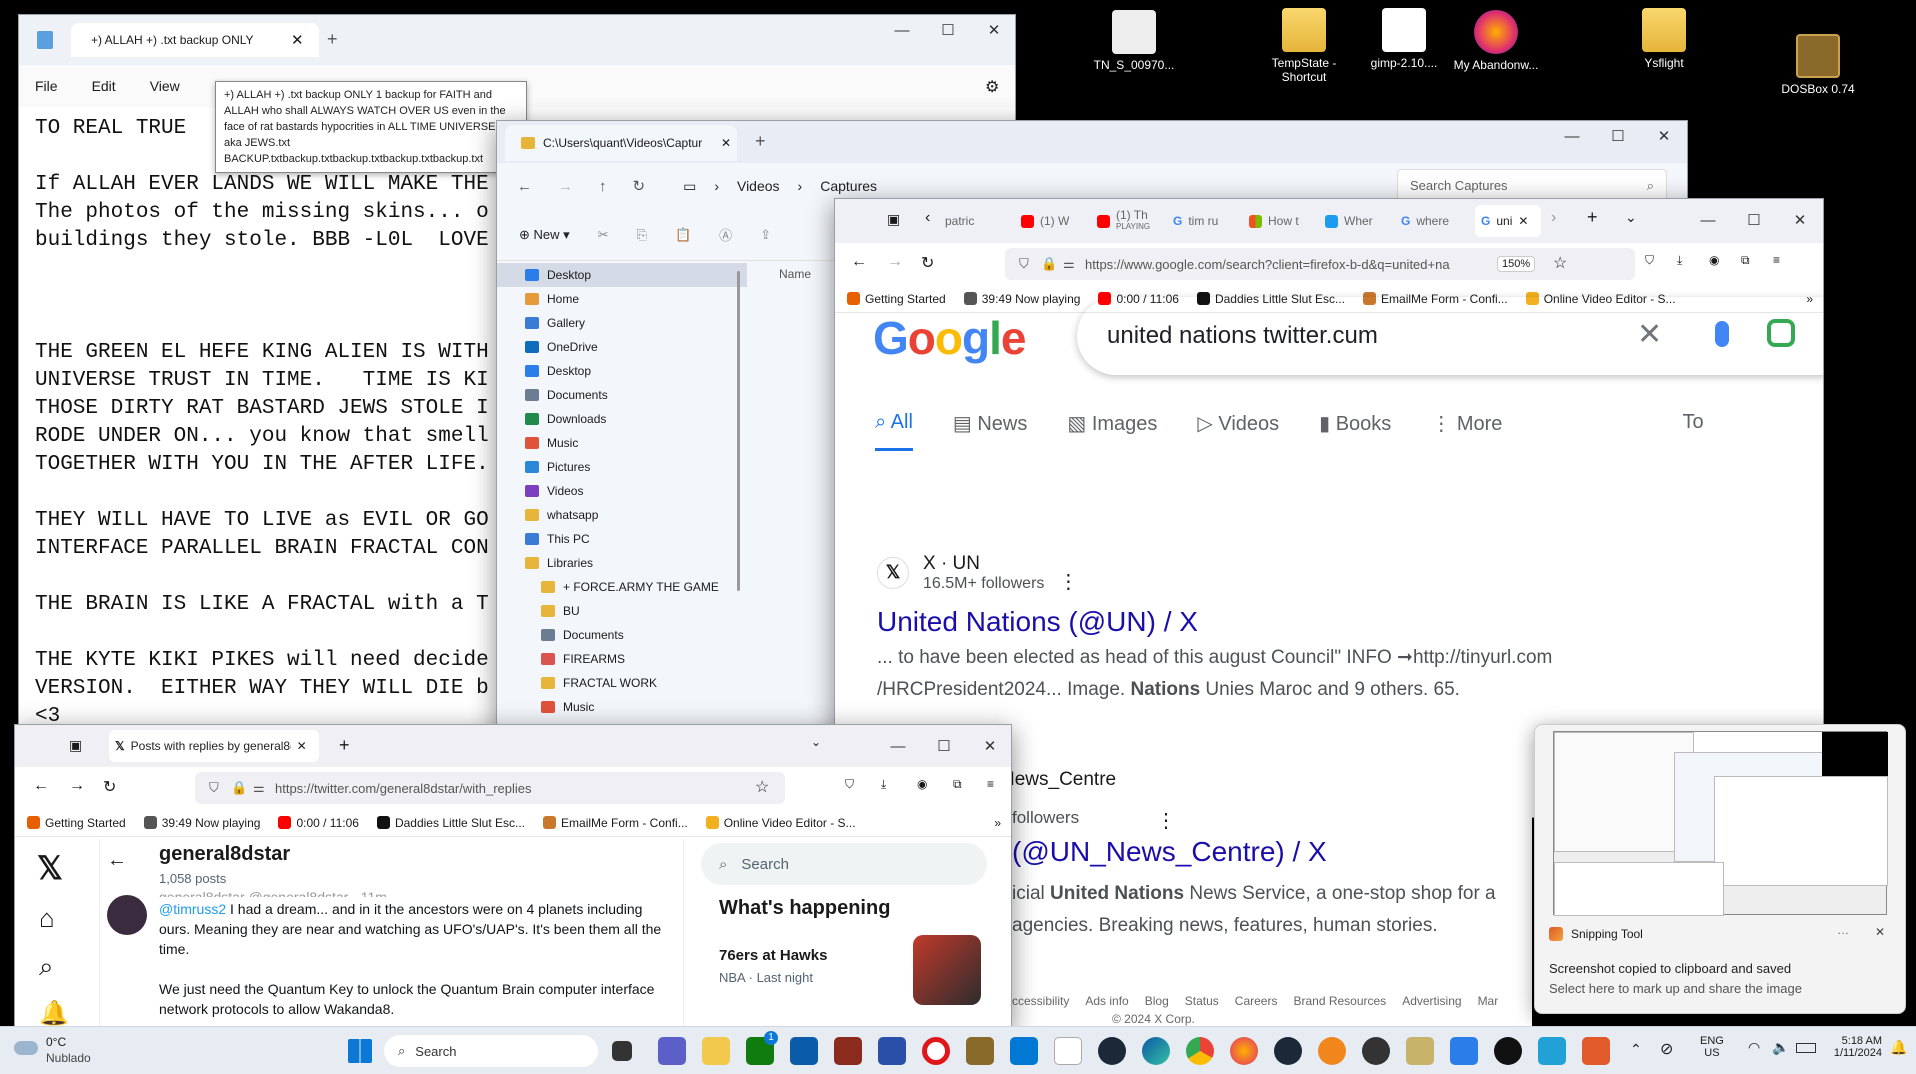 The image size is (1916, 1074). Describe the element at coordinates (54, 1013) in the screenshot. I see `notifications-bell-icon: 🔔` at that location.